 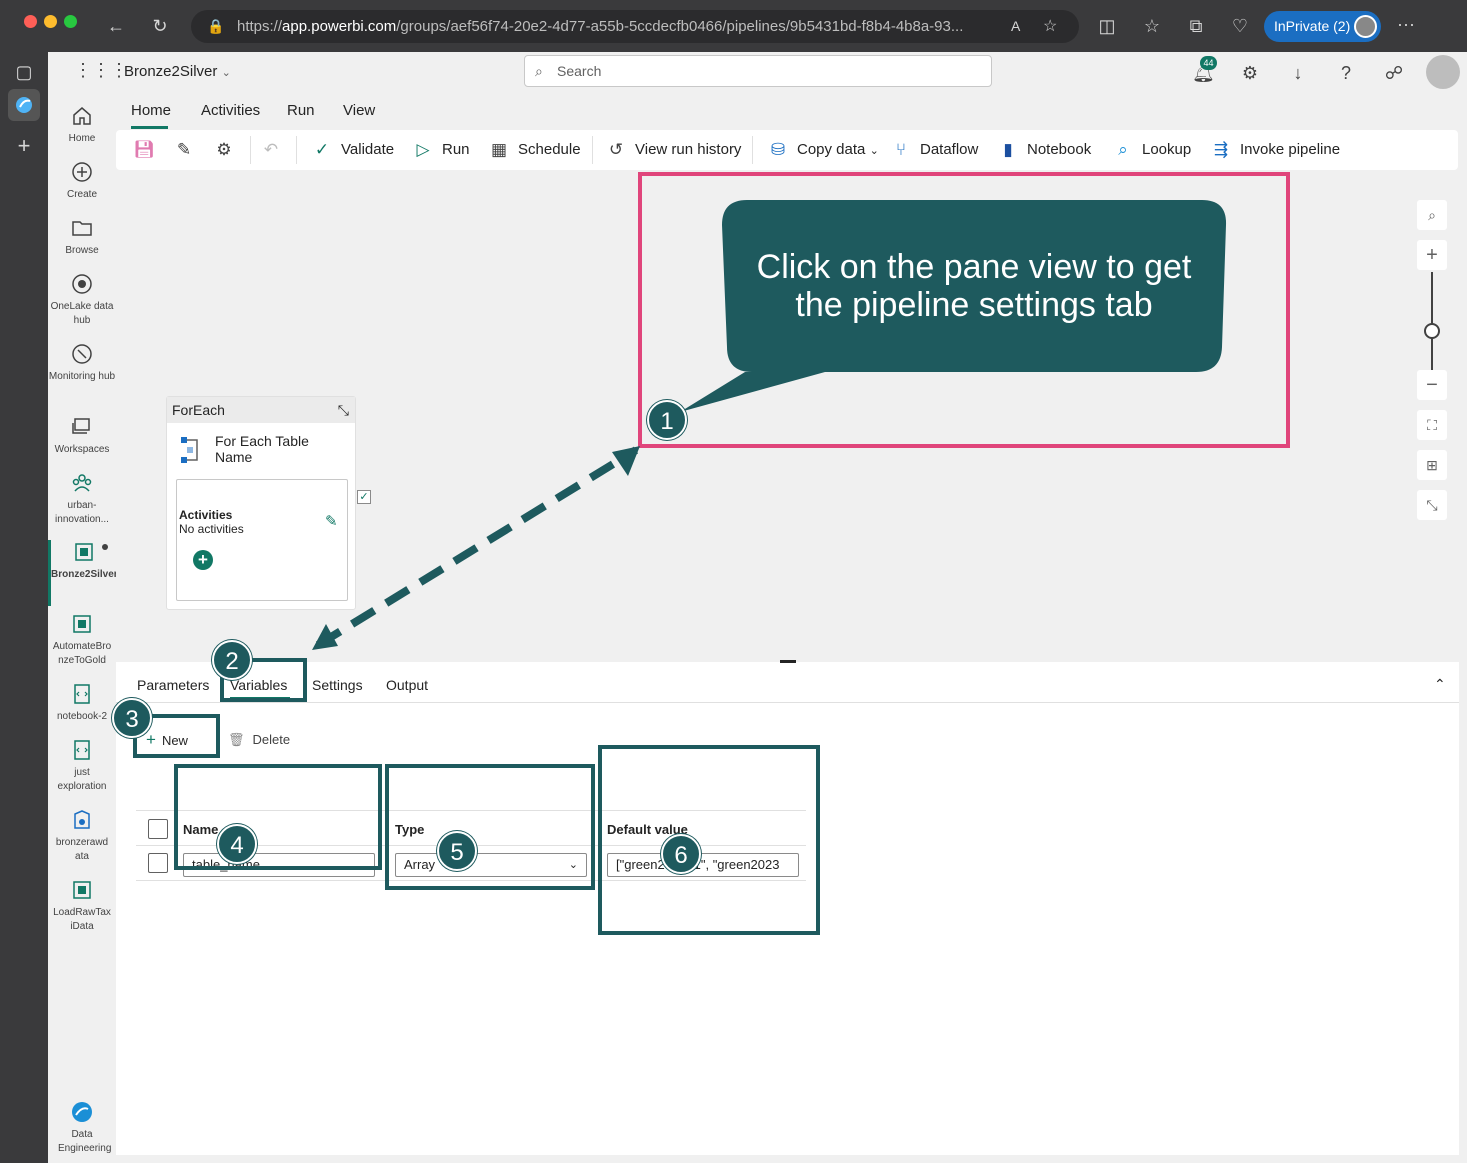 What do you see at coordinates (258, 685) in the screenshot?
I see `tab-variables: Variables` at bounding box center [258, 685].